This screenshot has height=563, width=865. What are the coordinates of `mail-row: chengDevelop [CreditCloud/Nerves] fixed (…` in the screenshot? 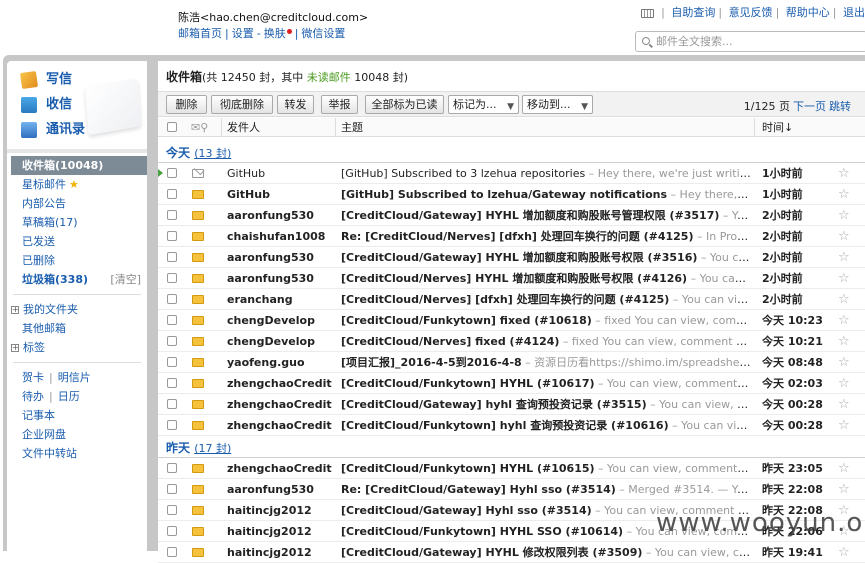 It's located at (511, 341).